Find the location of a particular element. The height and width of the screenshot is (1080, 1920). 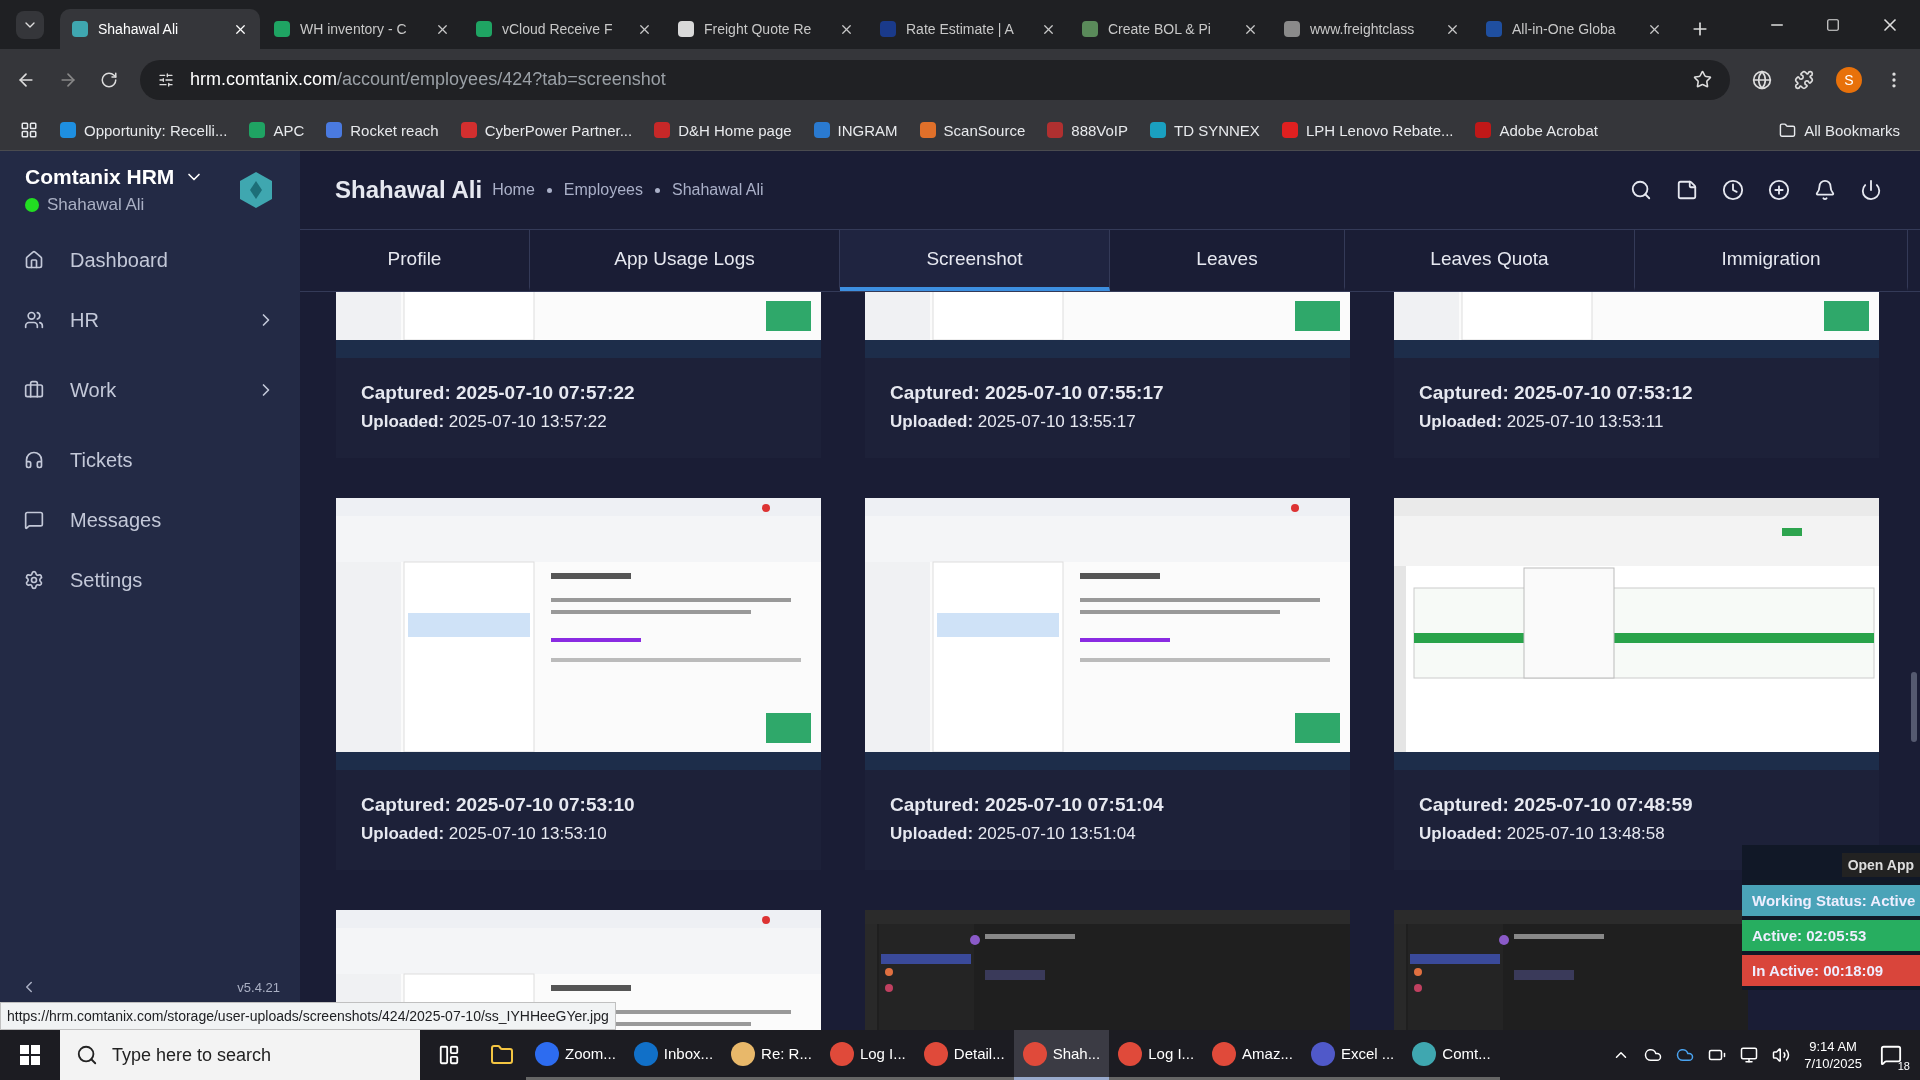

people-icon is located at coordinates (34, 320).